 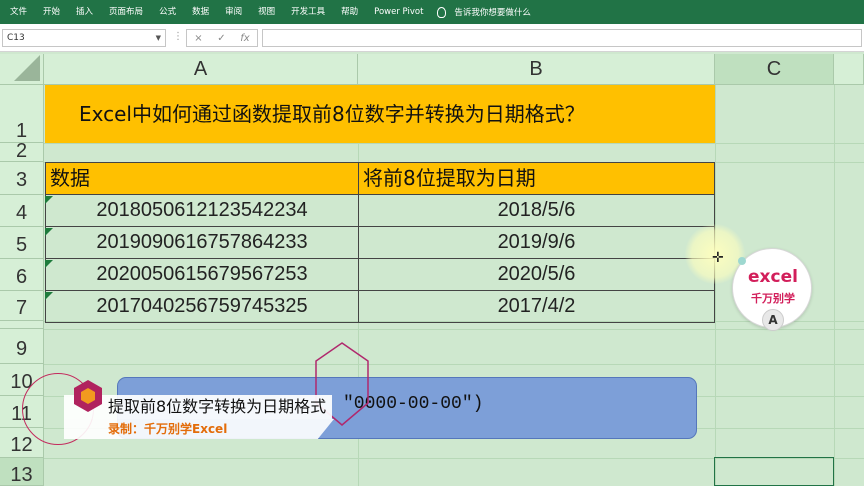 I want to click on row-header-1: 1, so click(x=22, y=114).